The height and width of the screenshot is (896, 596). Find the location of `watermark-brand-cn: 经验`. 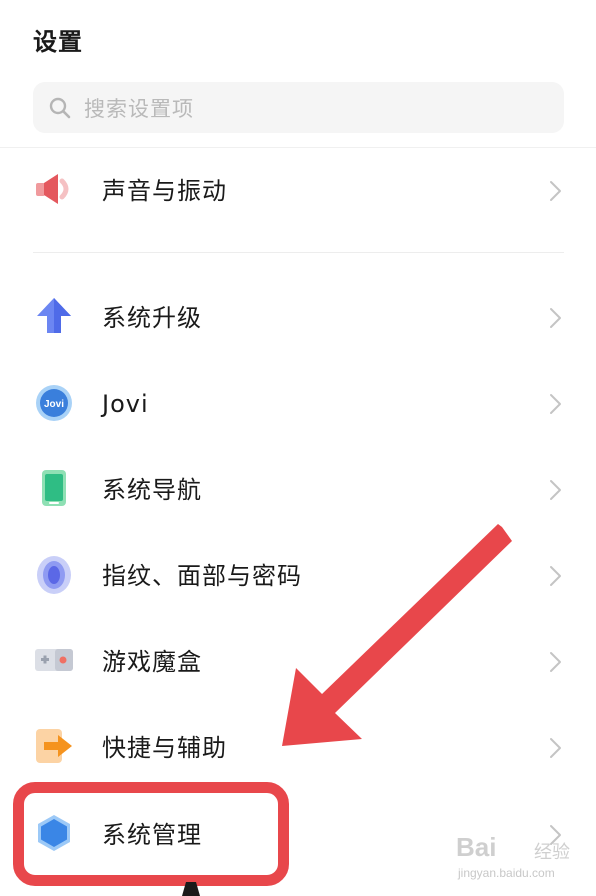

watermark-brand-cn: 经验 is located at coordinates (552, 852).